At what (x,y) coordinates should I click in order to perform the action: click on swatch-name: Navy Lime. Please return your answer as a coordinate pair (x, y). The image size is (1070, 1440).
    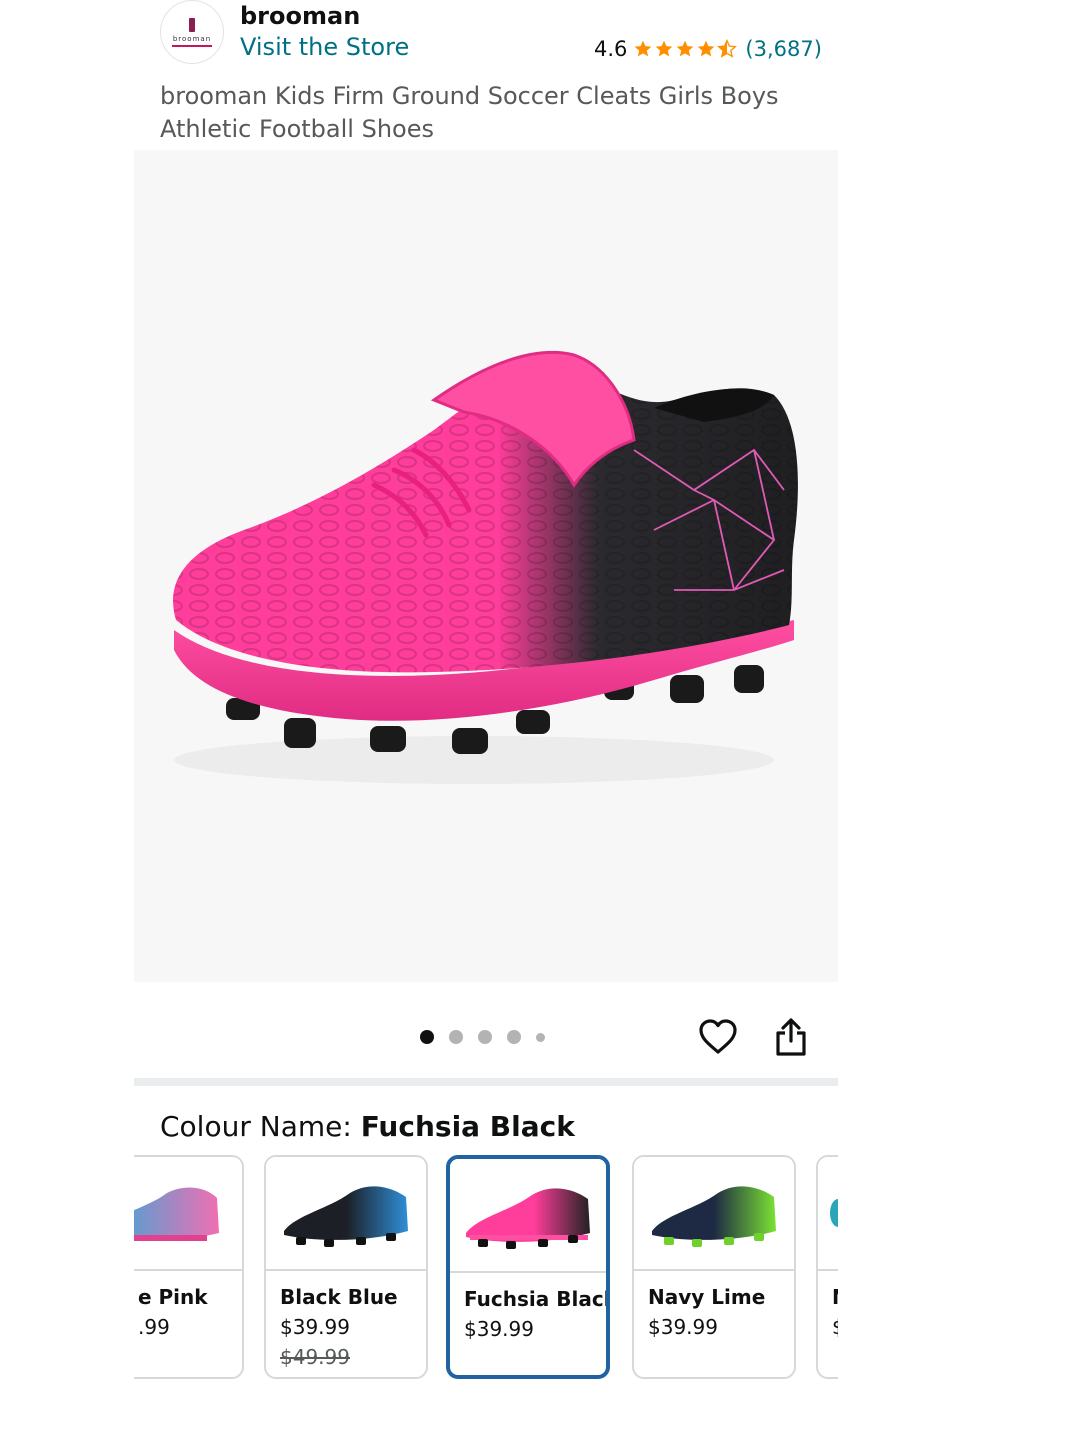
    Looking at the image, I should click on (707, 1297).